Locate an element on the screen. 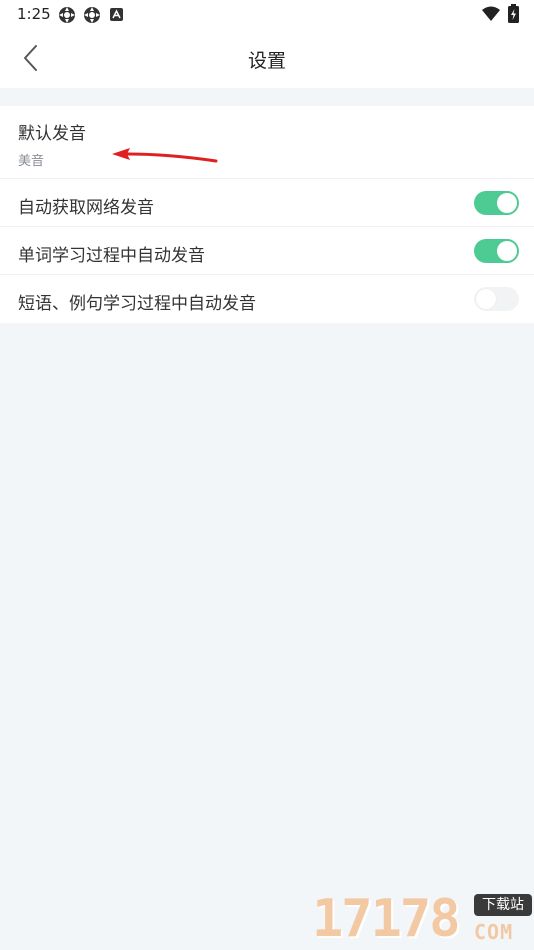 This screenshot has height=950, width=534. phrase-example-auto-pronounce-label: 短语、例句学习过程中自动发音 is located at coordinates (137, 304).